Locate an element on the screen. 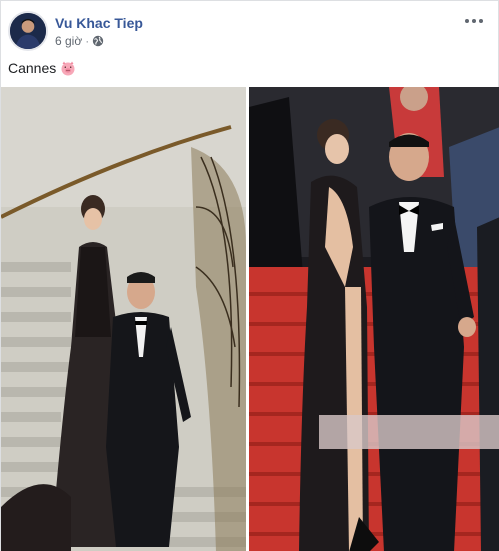 The width and height of the screenshot is (499, 551). more-options-button is located at coordinates (474, 21).